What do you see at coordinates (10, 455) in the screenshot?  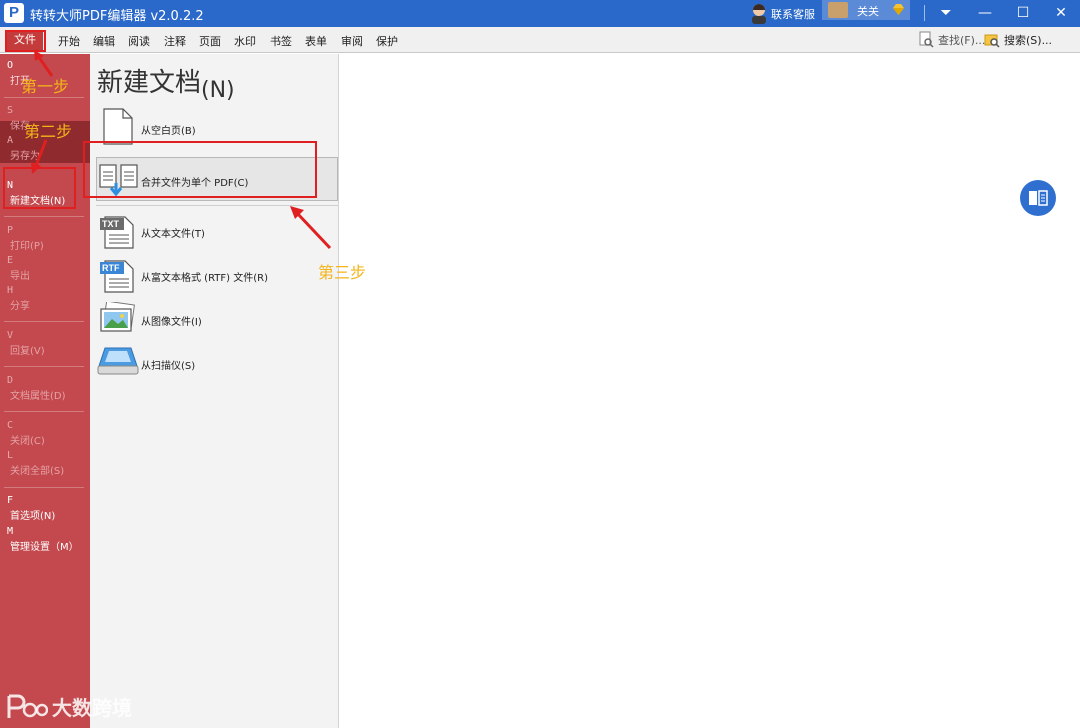 I see `shortcut-key-l: L` at bounding box center [10, 455].